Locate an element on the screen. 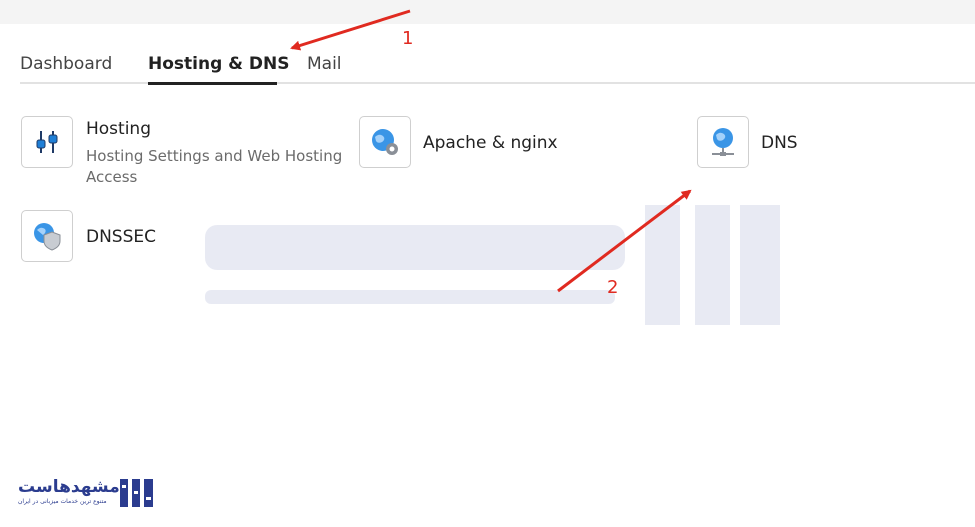  logo-tagline: متنوع ترین خدمات میزبانی در ایران is located at coordinates (62, 501).